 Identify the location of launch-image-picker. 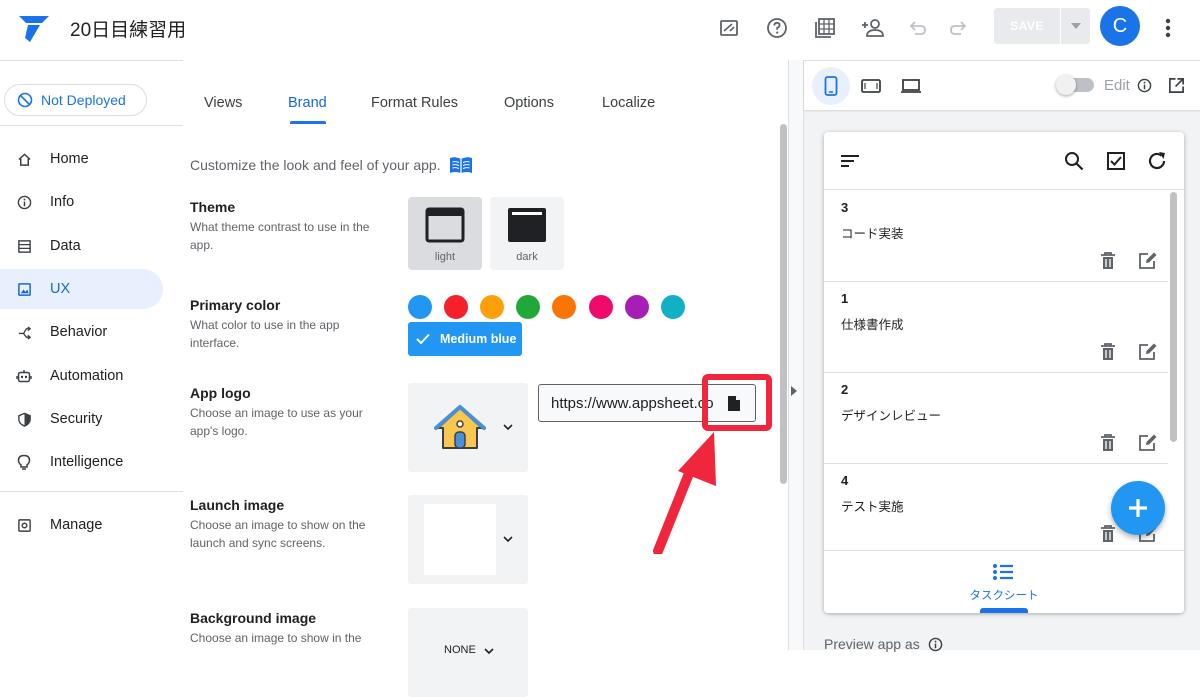
(468, 539).